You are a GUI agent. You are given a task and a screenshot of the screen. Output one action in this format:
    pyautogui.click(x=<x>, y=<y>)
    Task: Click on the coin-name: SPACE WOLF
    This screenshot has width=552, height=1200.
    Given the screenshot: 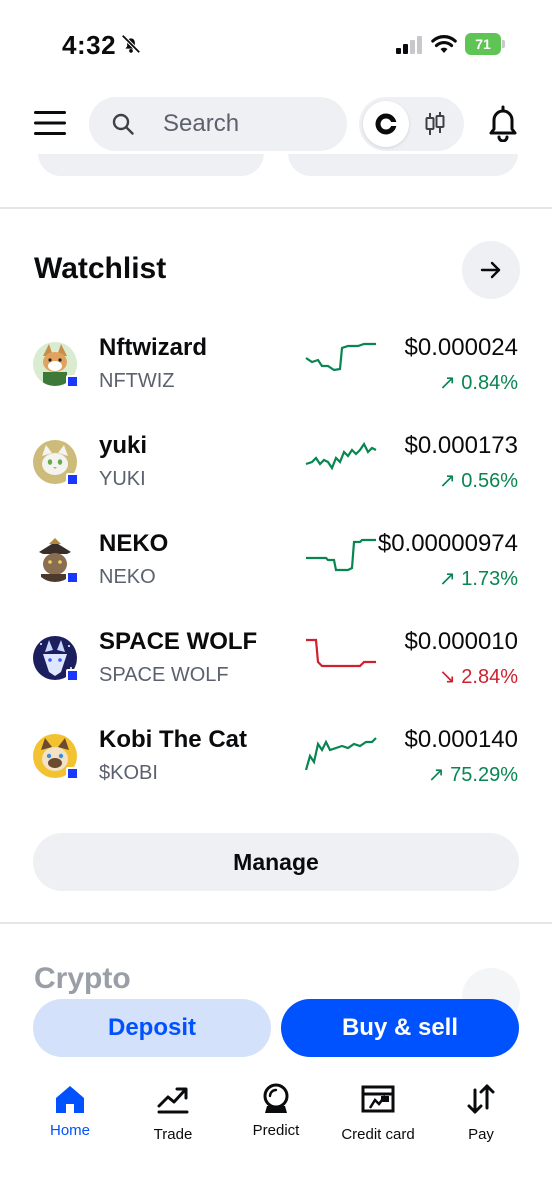 What is the action you would take?
    pyautogui.click(x=178, y=641)
    